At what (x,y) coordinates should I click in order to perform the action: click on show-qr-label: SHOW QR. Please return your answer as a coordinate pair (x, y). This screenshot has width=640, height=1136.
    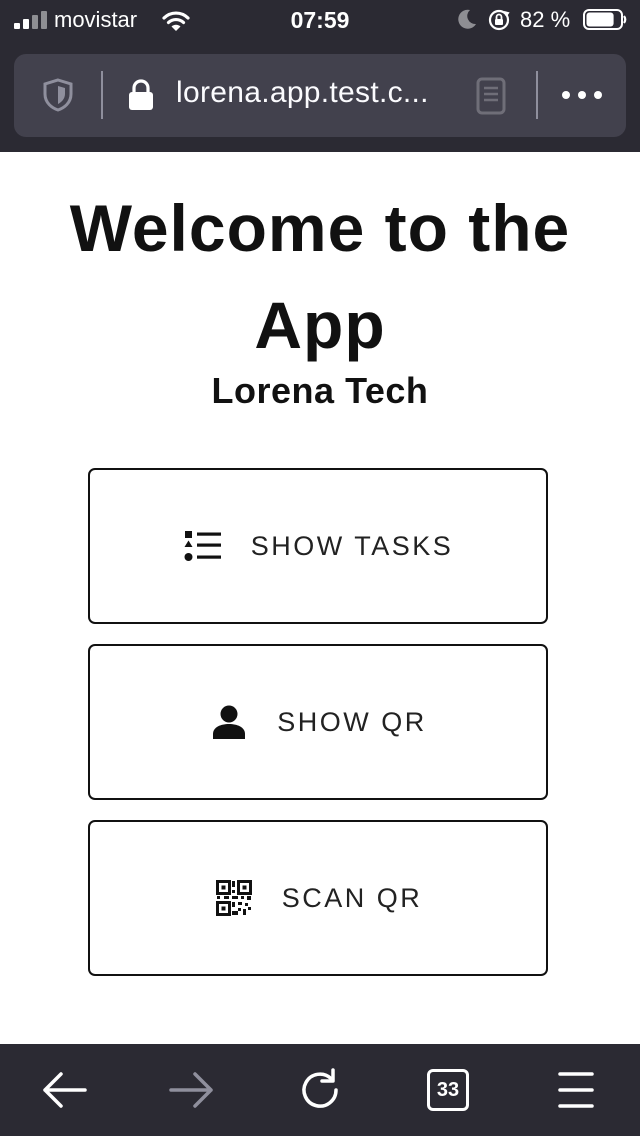
    Looking at the image, I should click on (352, 721).